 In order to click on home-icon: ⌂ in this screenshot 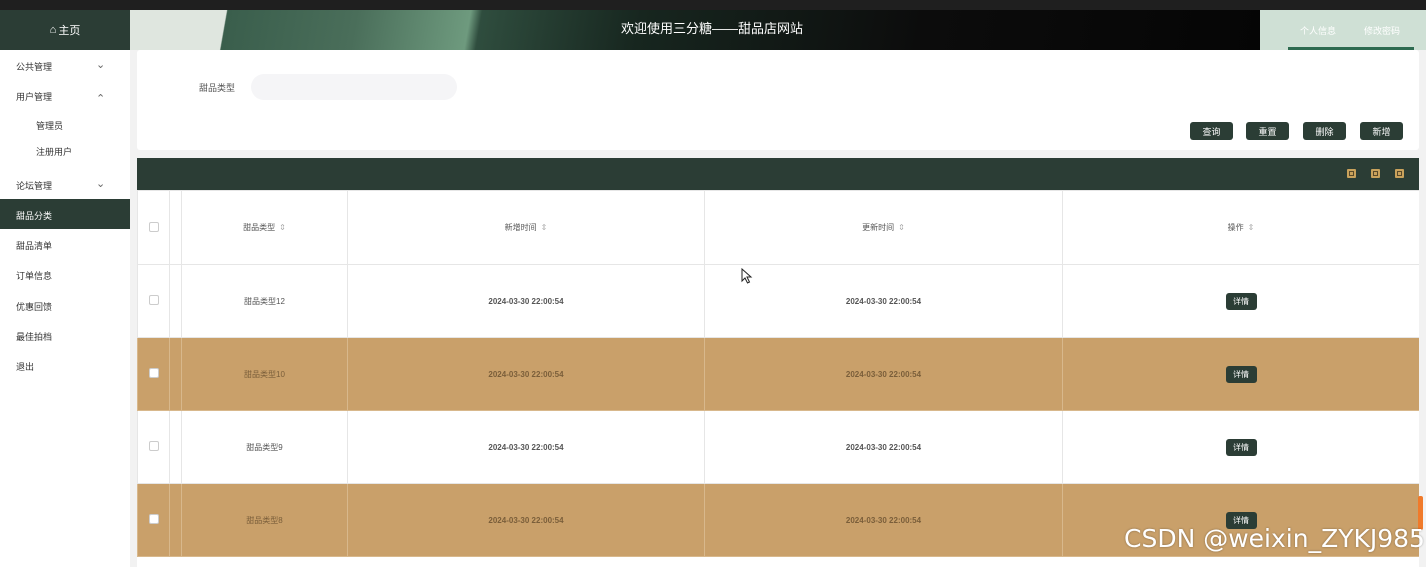, I will do `click(53, 30)`.